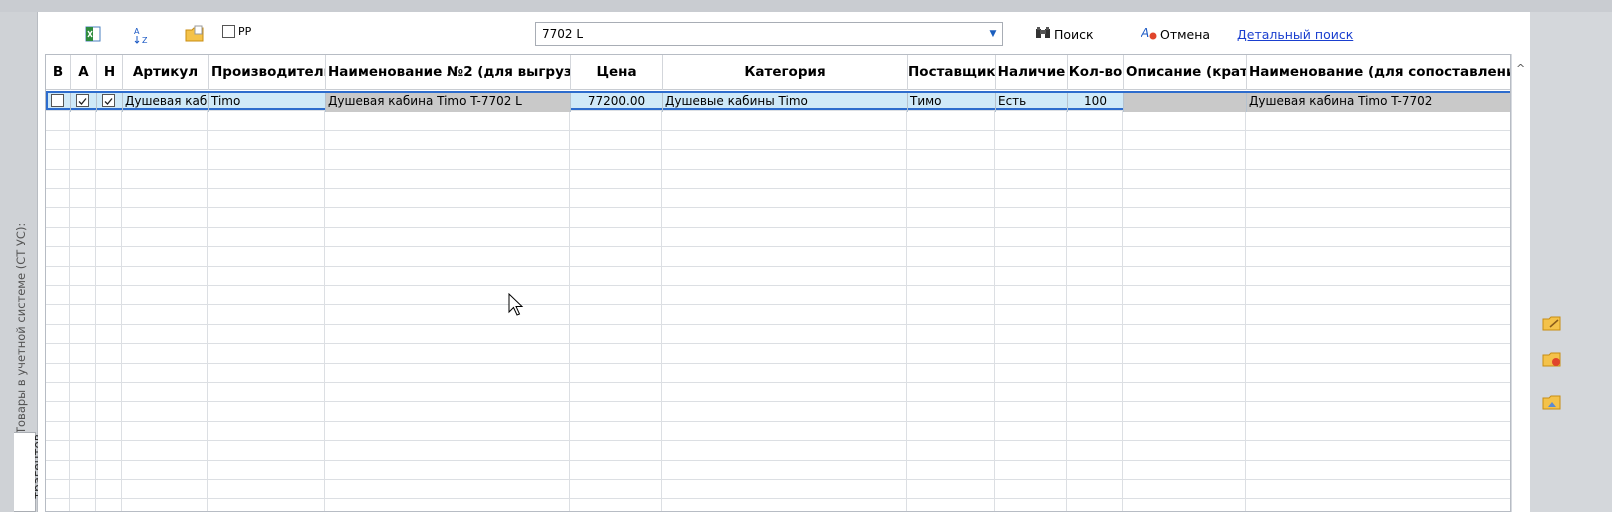 The width and height of the screenshot is (1612, 512). Describe the element at coordinates (952, 72) in the screenshot. I see `column-header-supplier: Поставщик` at that location.